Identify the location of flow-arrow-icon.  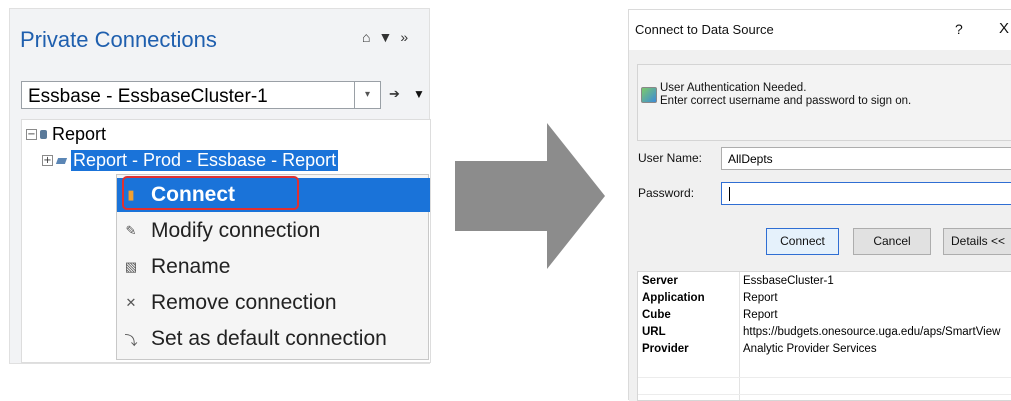
(530, 196).